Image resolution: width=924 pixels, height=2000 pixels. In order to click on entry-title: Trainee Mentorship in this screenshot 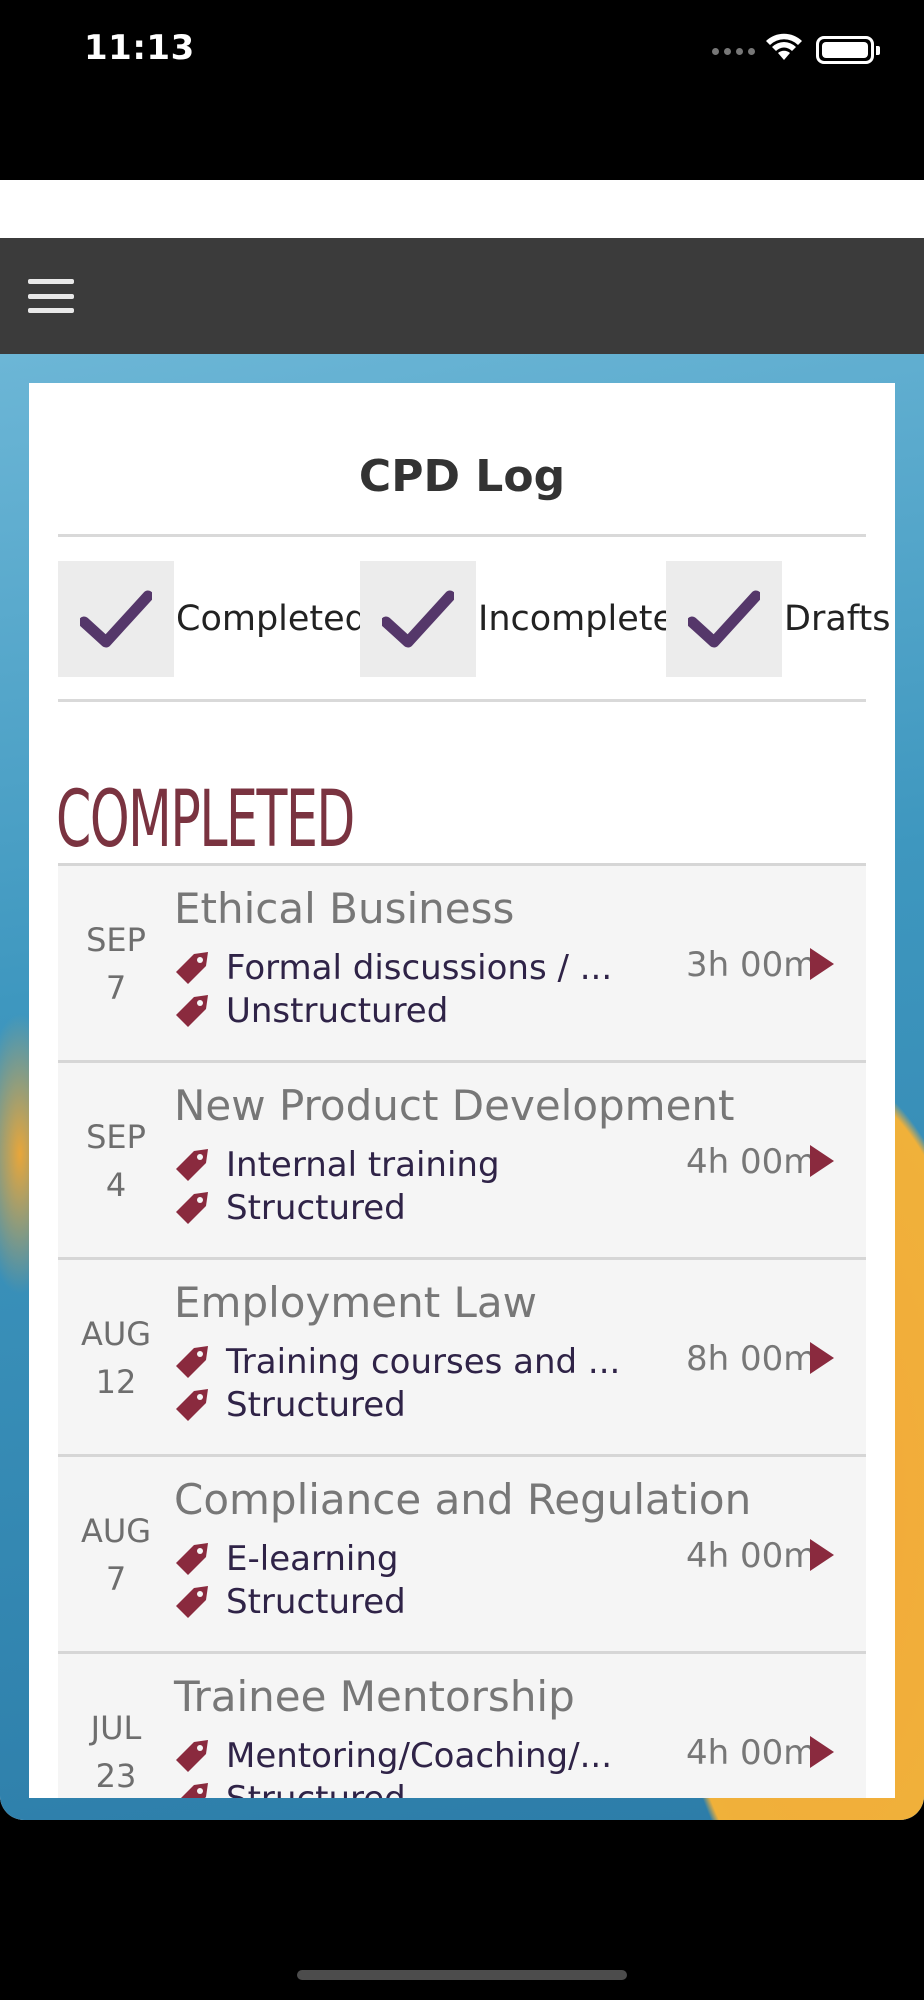, I will do `click(374, 1696)`.